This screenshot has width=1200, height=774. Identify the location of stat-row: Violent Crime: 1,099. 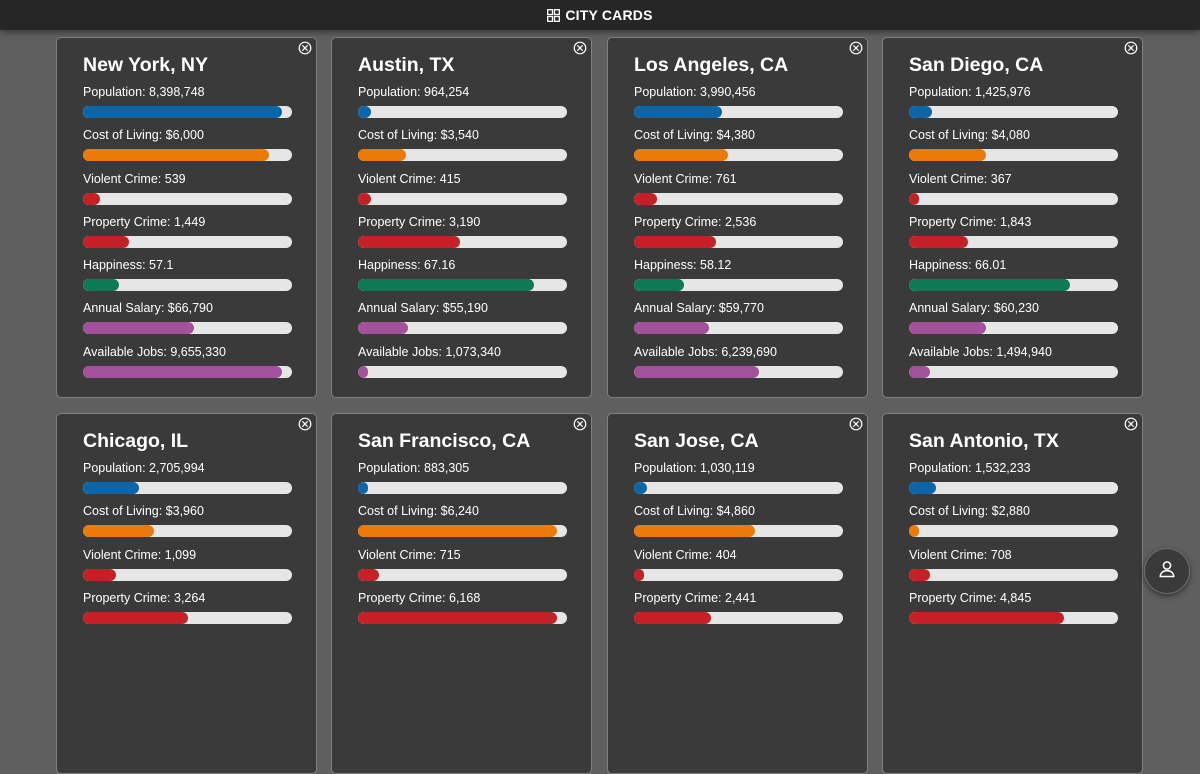
(187, 569).